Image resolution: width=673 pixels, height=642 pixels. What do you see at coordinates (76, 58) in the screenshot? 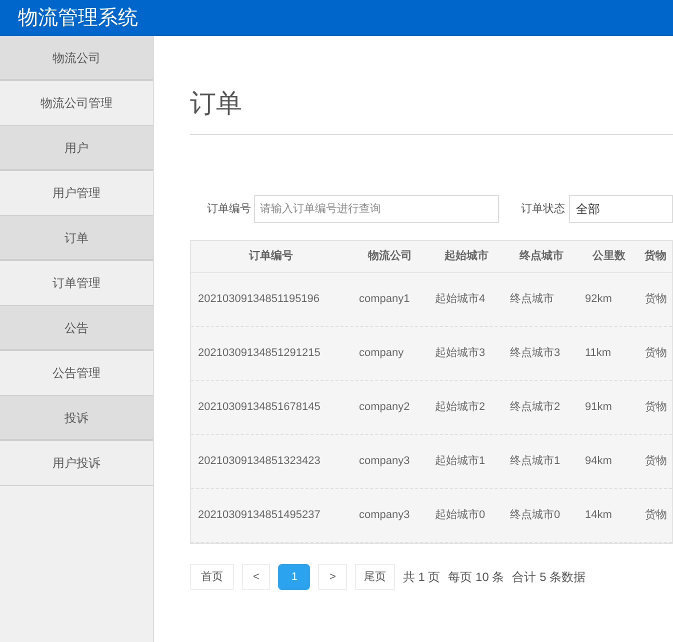
I see `sidebar-group-header: 物流公司` at bounding box center [76, 58].